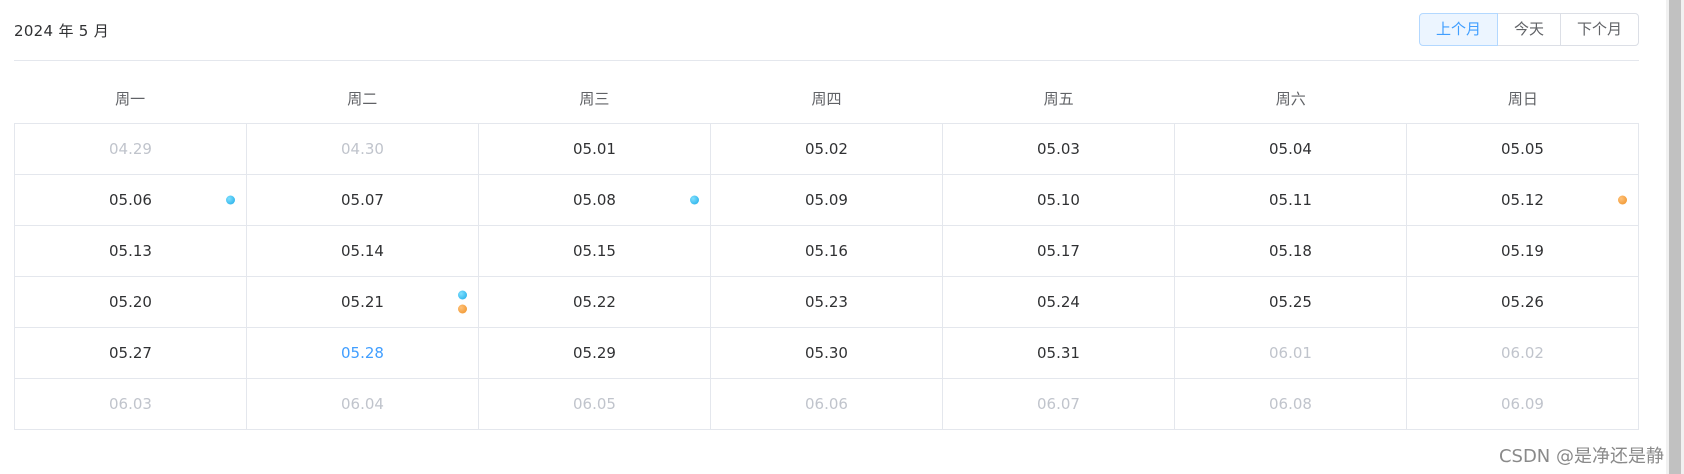 The height and width of the screenshot is (474, 1684). Describe the element at coordinates (130, 99) in the screenshot. I see `weekday-label-mon: 周一` at that location.